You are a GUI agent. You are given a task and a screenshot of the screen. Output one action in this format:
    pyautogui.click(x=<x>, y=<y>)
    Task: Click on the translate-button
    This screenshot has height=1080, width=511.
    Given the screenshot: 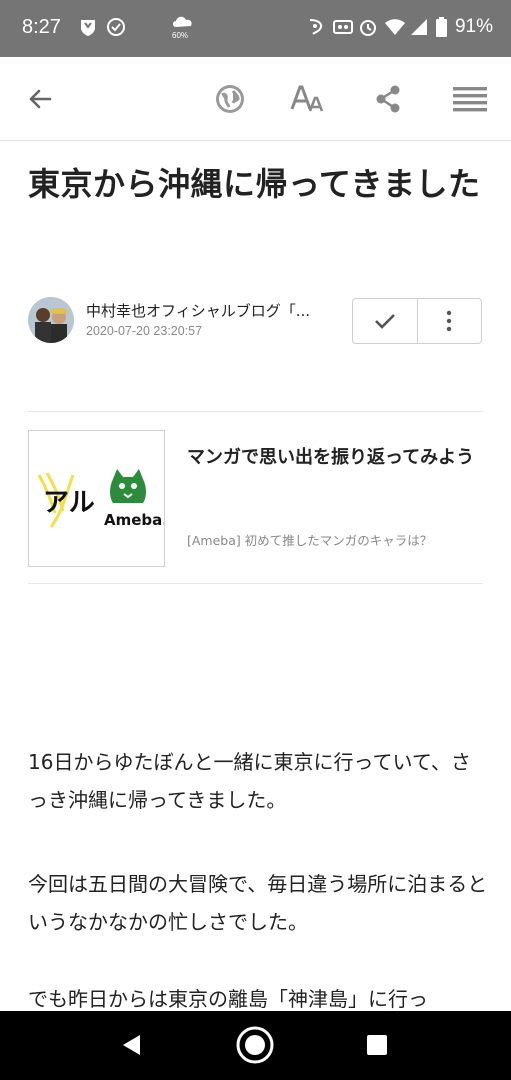 What is the action you would take?
    pyautogui.click(x=230, y=99)
    